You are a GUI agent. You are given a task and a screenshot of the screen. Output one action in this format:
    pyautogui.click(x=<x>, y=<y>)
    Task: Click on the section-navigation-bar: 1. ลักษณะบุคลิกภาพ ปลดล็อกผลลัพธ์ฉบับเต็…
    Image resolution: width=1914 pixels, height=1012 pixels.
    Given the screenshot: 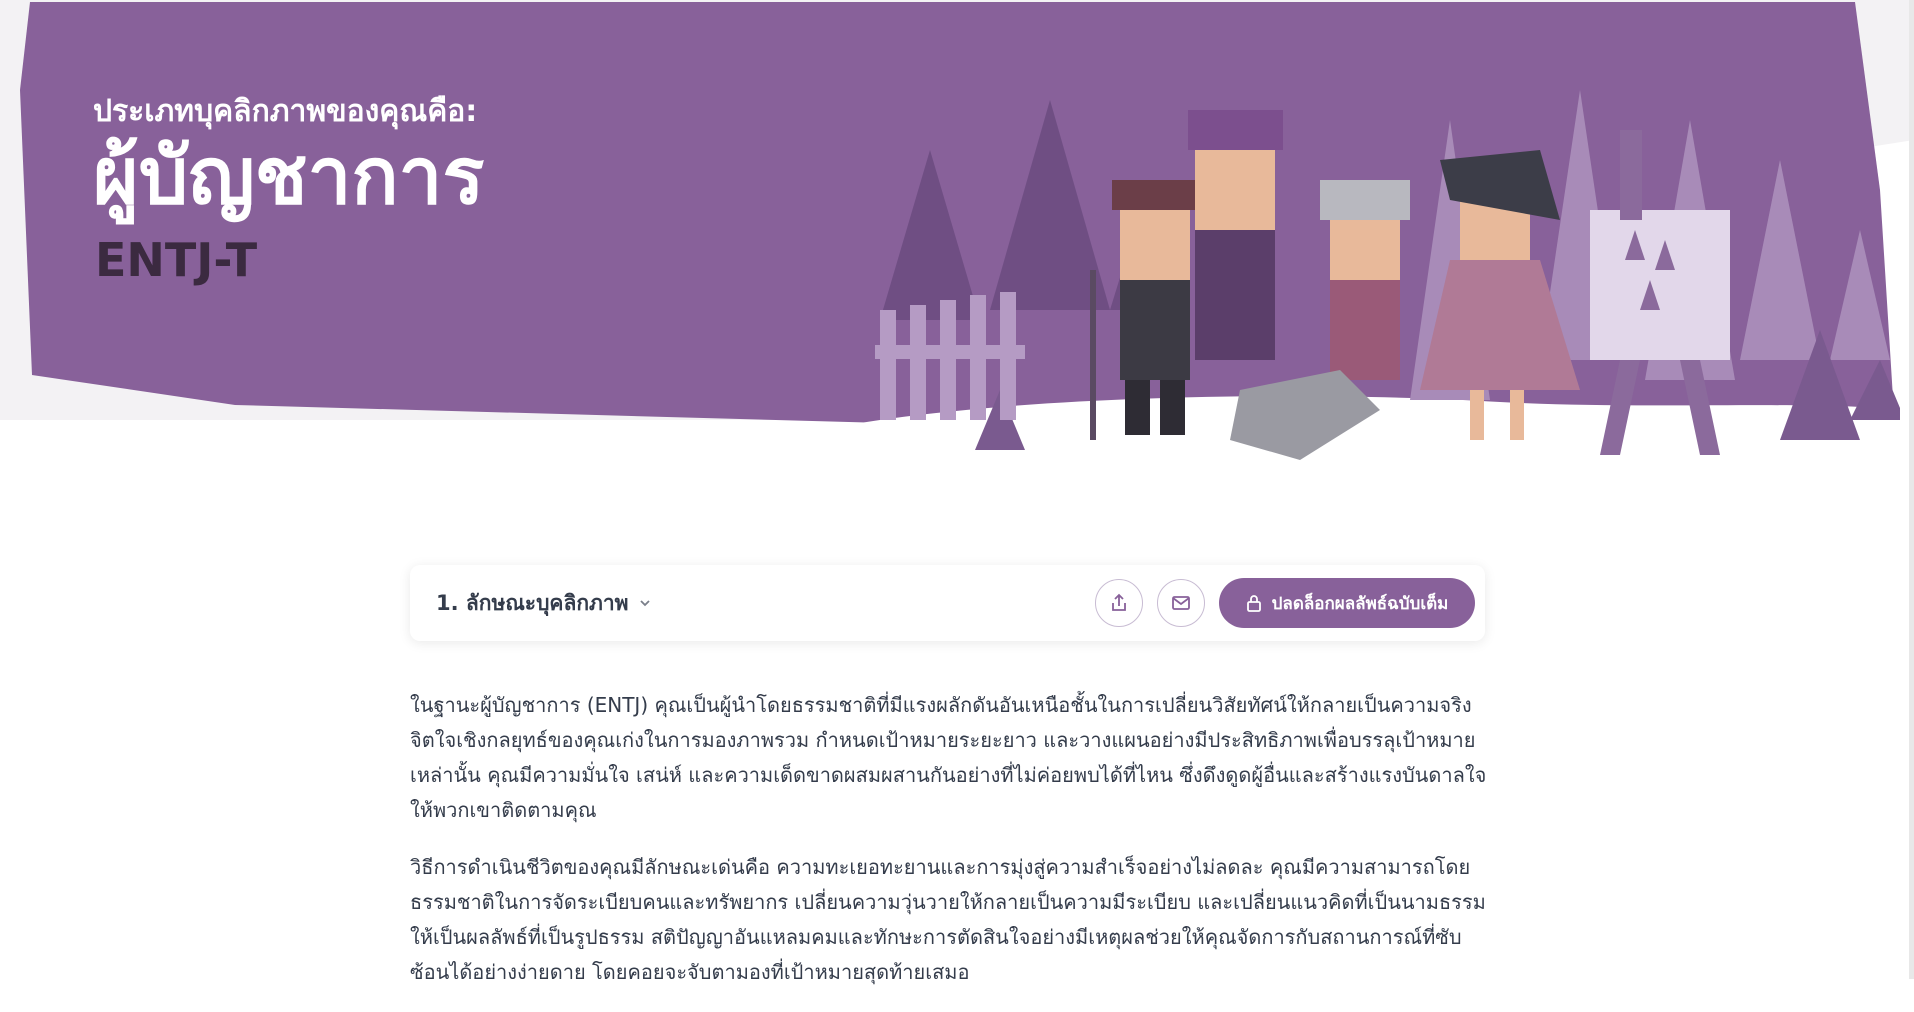 What is the action you would take?
    pyautogui.click(x=947, y=603)
    